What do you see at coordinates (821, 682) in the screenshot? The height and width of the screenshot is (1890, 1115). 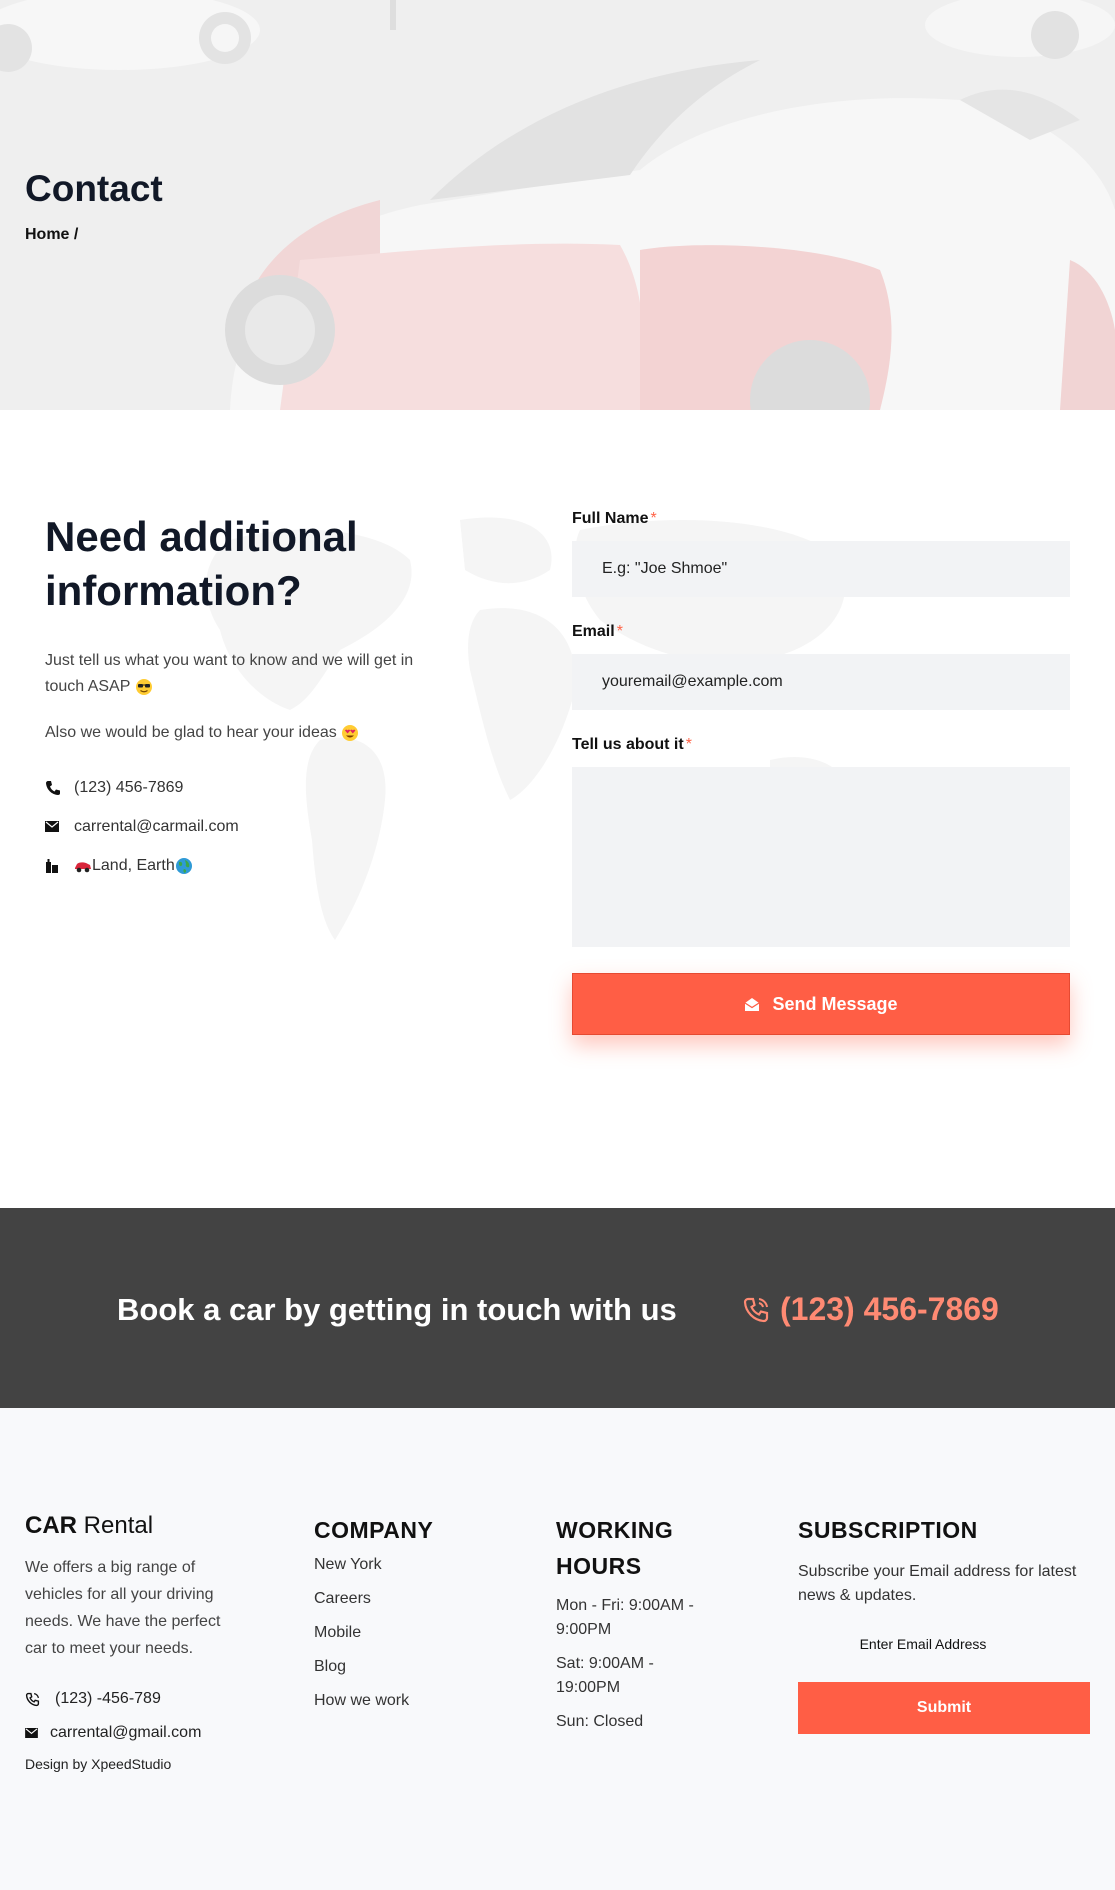 I see `email-input` at bounding box center [821, 682].